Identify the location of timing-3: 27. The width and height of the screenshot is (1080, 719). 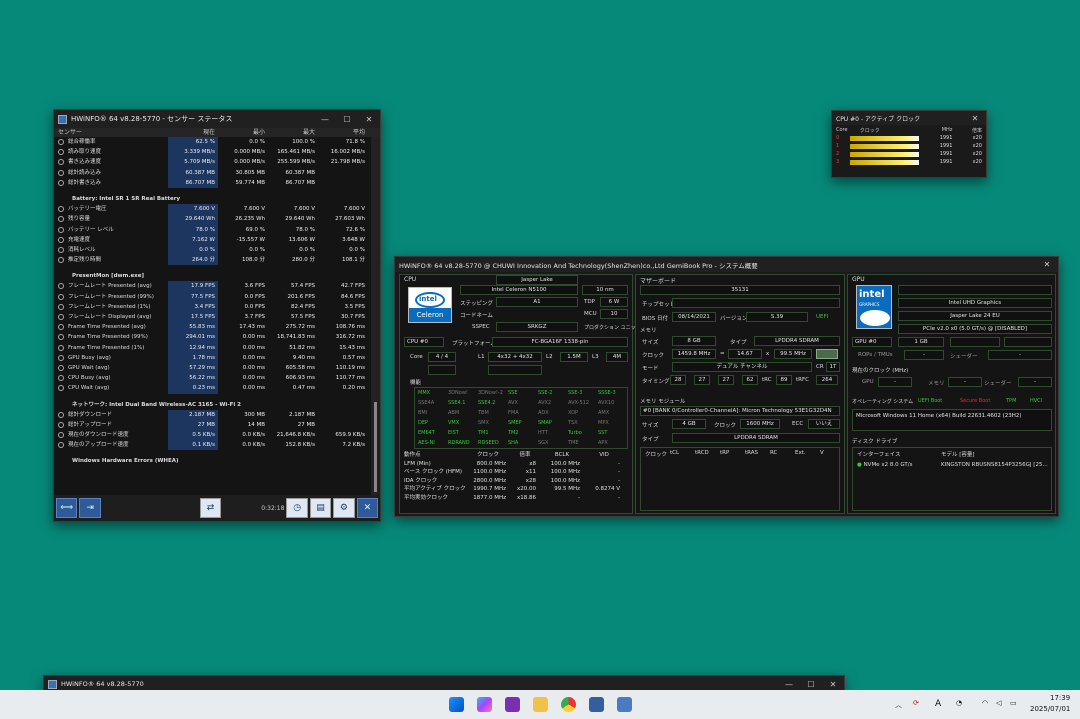
(726, 380).